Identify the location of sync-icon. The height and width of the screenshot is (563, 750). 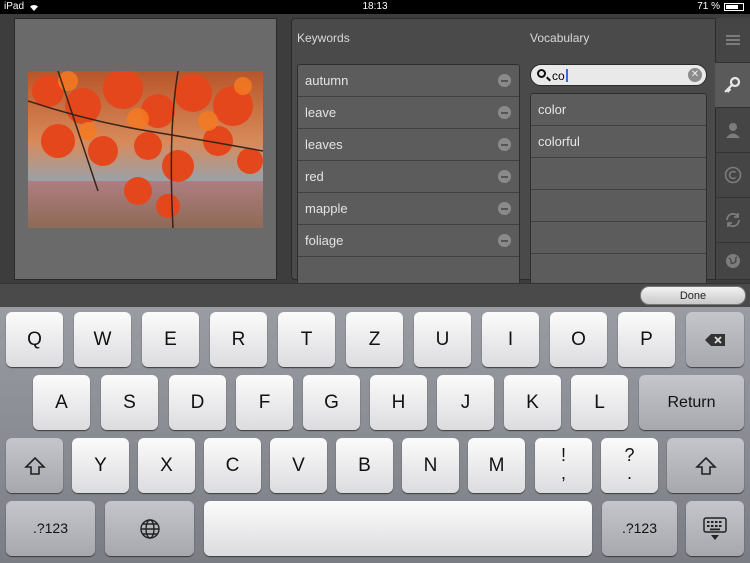
(733, 220).